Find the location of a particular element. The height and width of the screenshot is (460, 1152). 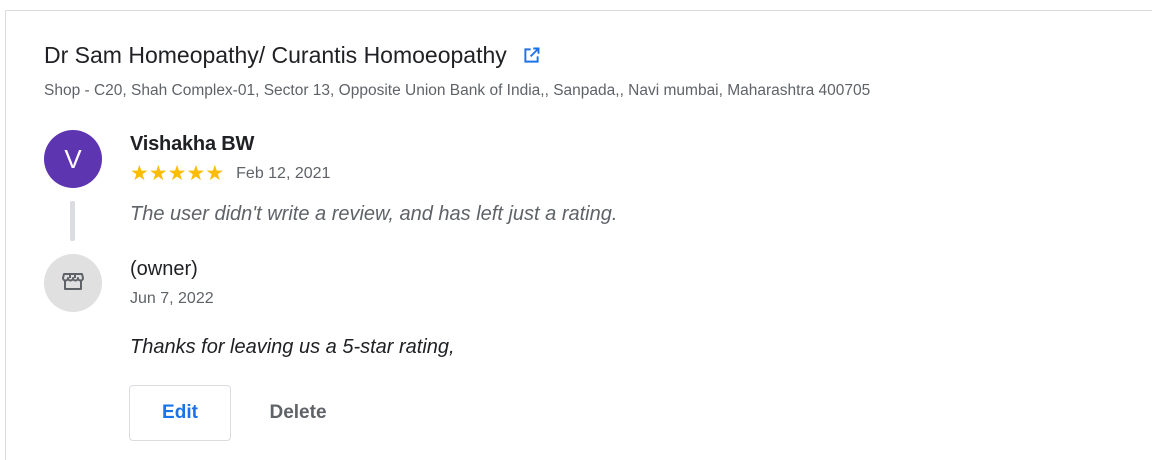

business-header: Dr Sam Homeopathy/ Curantis Homoeopathy is located at coordinates (293, 55).